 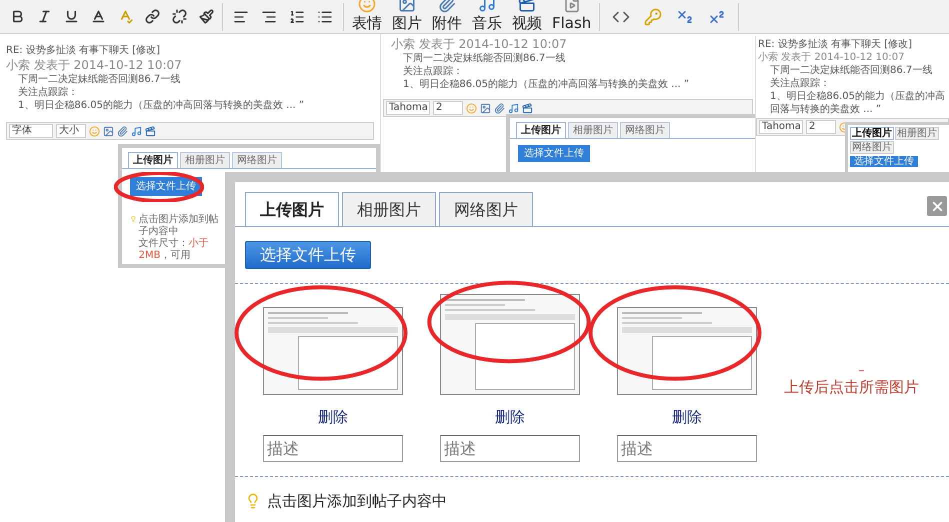 What do you see at coordinates (367, 16) in the screenshot?
I see `media-button: 表情` at bounding box center [367, 16].